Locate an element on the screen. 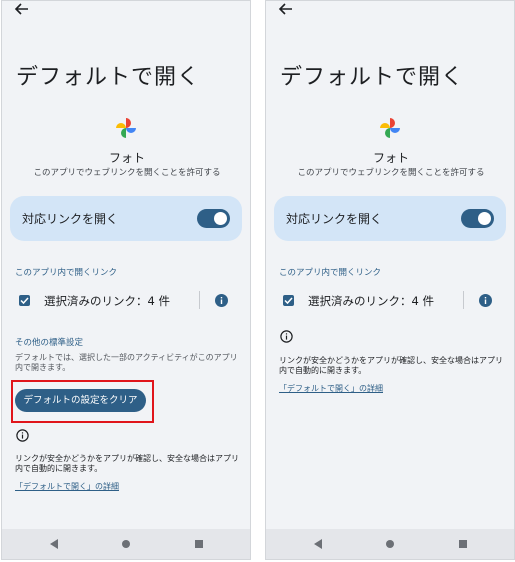  other-defaults-header: その他の標準設定 is located at coordinates (49, 343).